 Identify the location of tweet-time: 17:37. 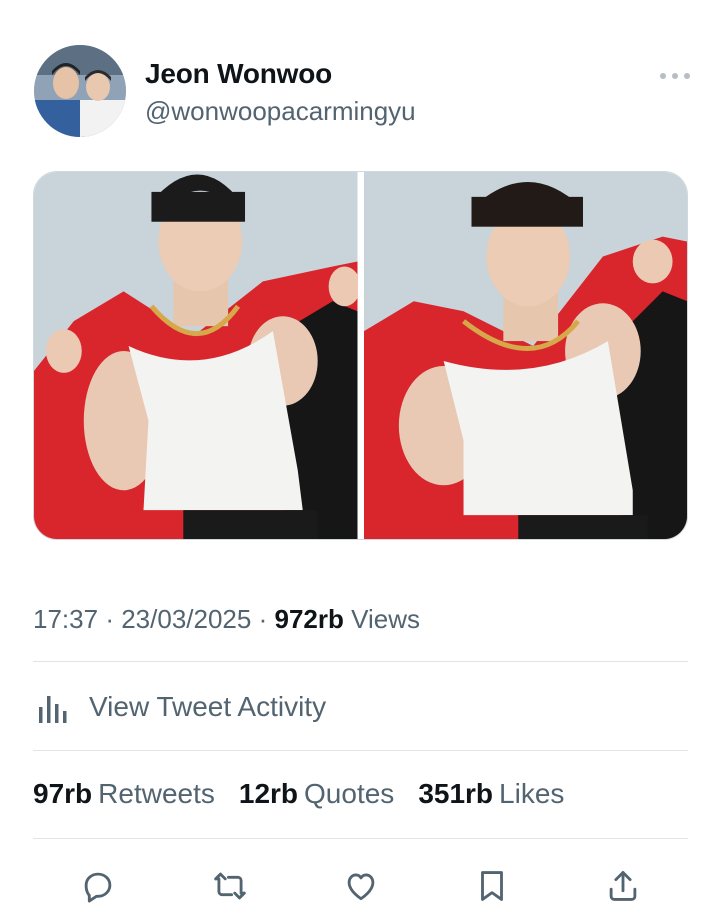
(65, 619).